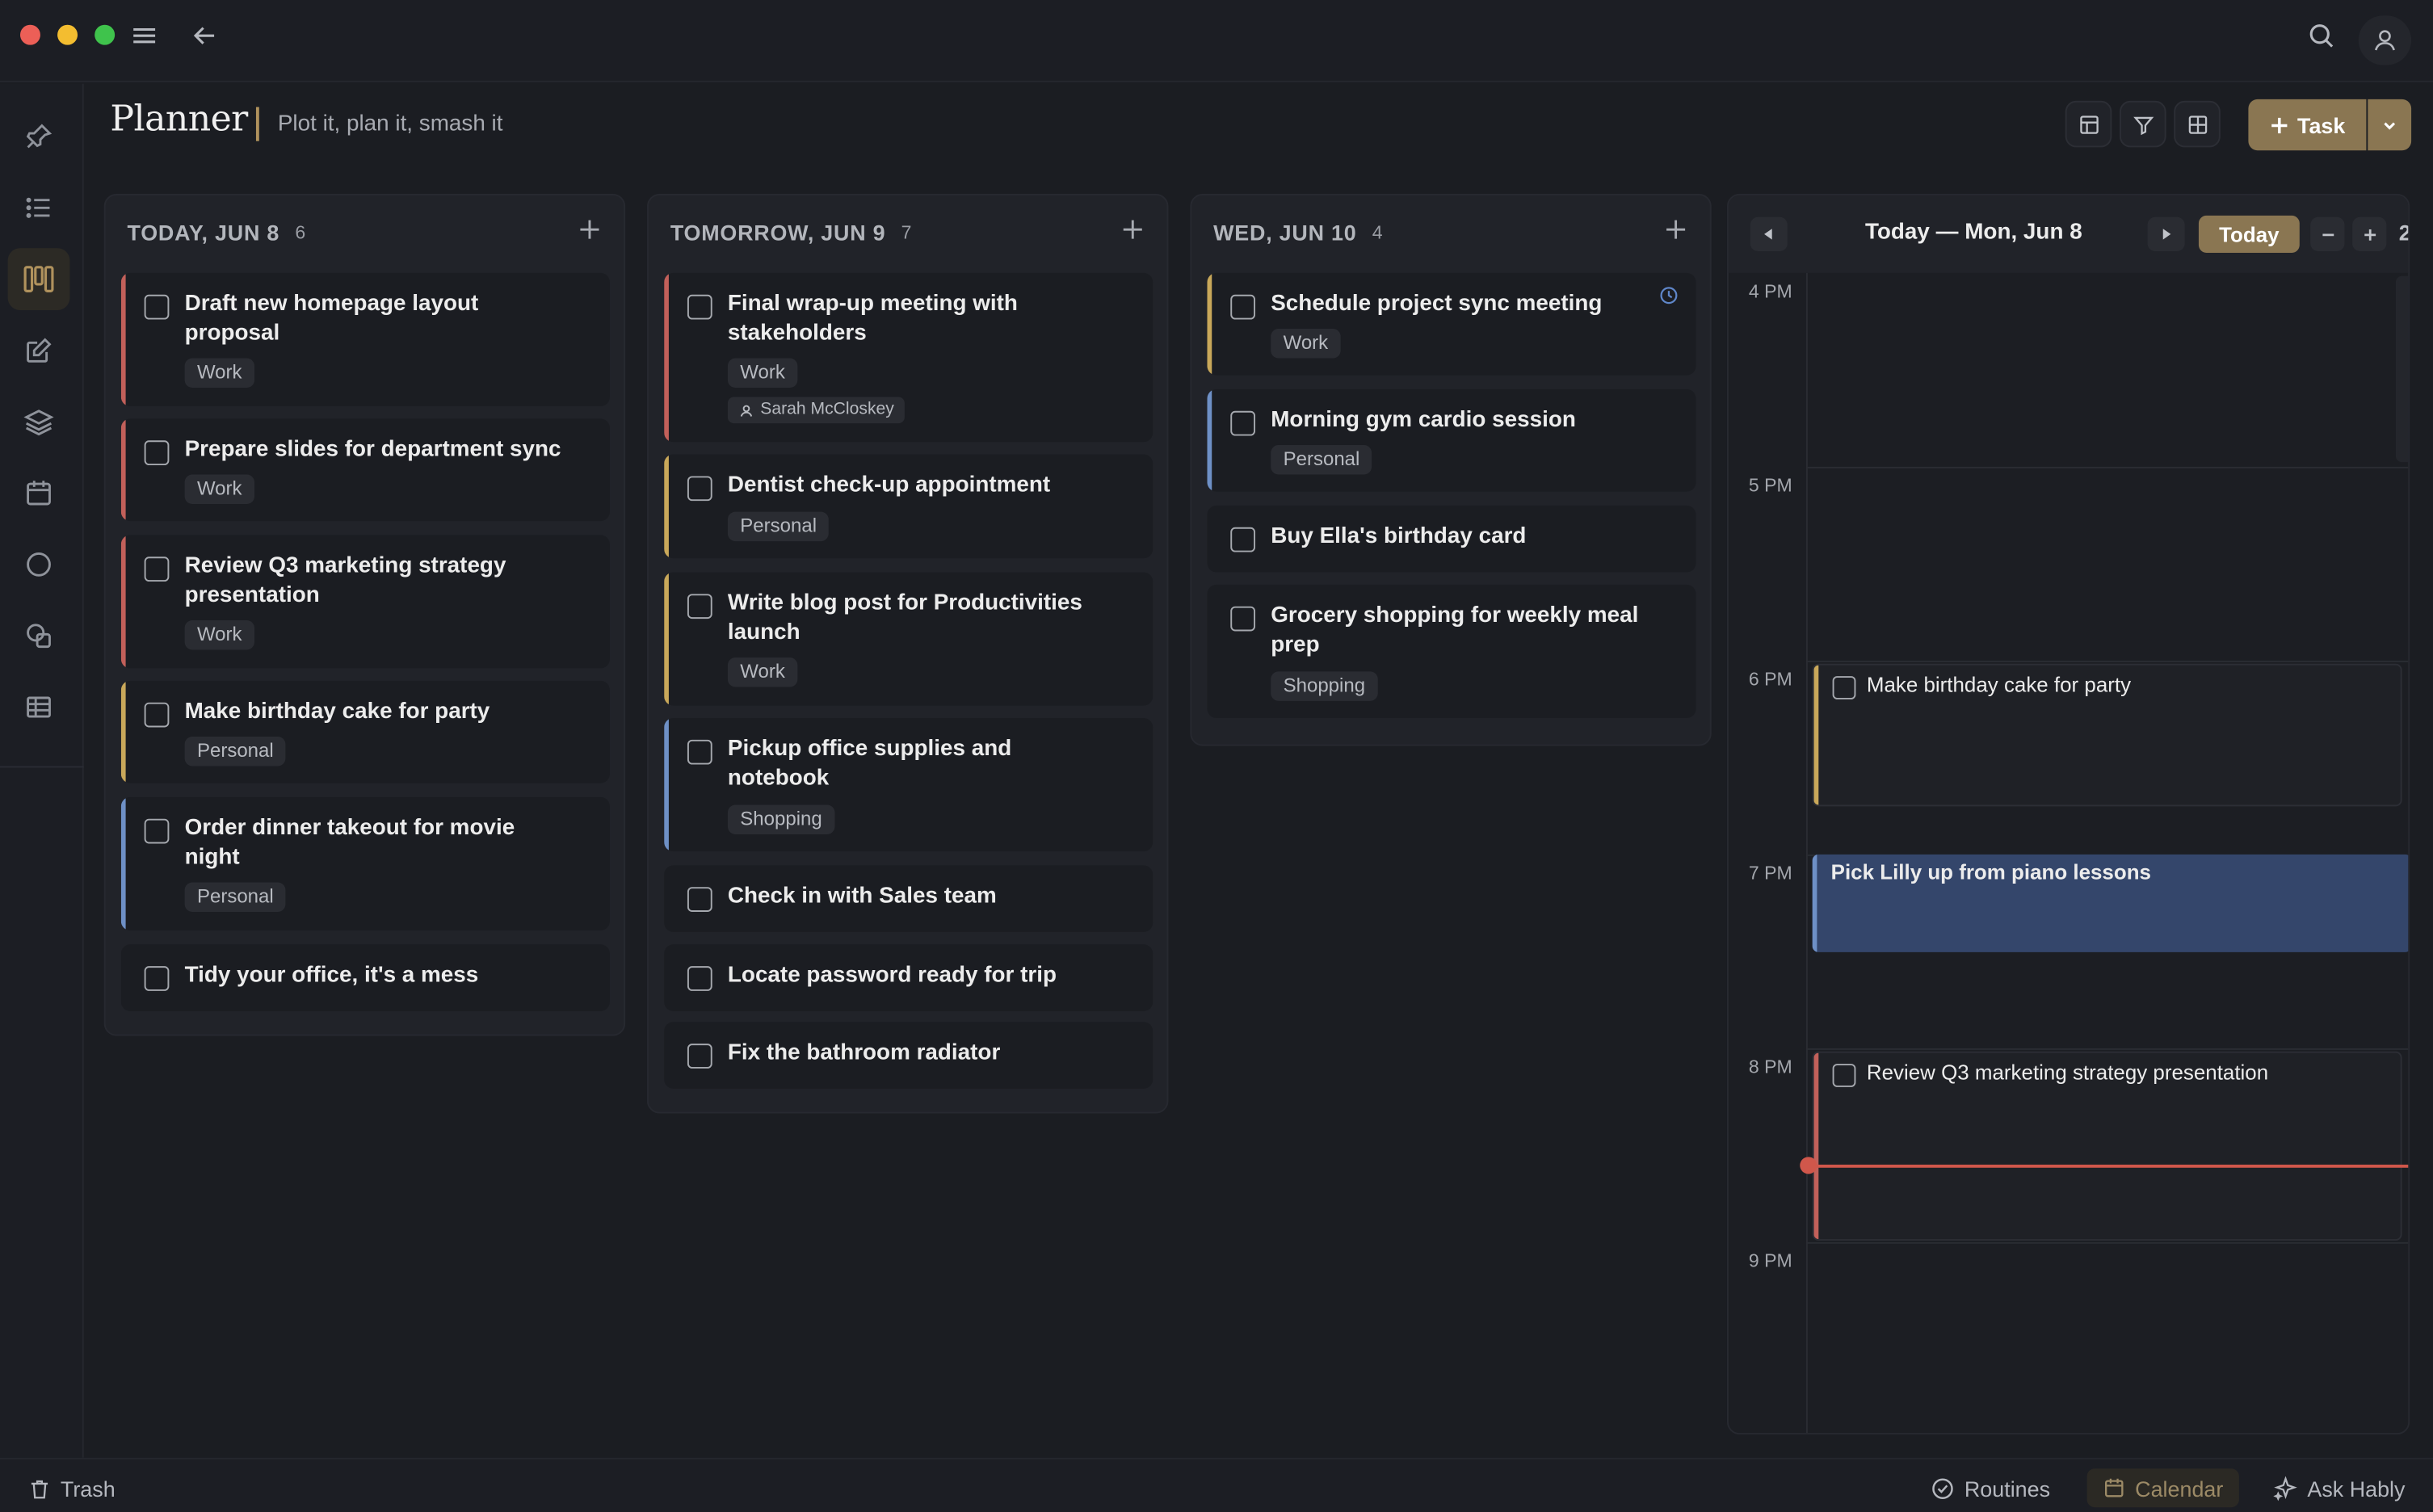 This screenshot has width=2433, height=1512. I want to click on column-header: TOMORROW, JUN 9 7, so click(791, 233).